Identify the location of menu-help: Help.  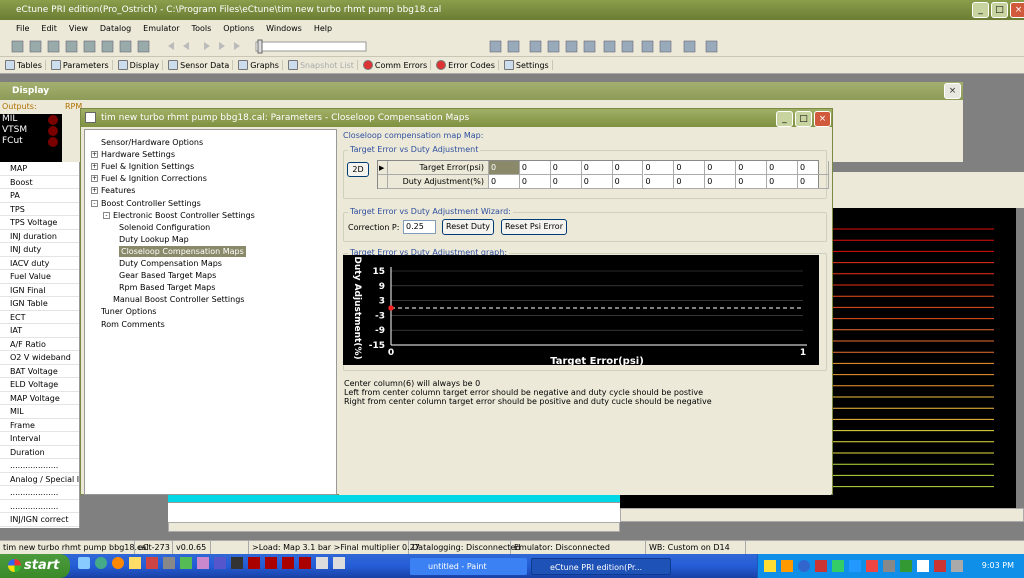
(323, 28).